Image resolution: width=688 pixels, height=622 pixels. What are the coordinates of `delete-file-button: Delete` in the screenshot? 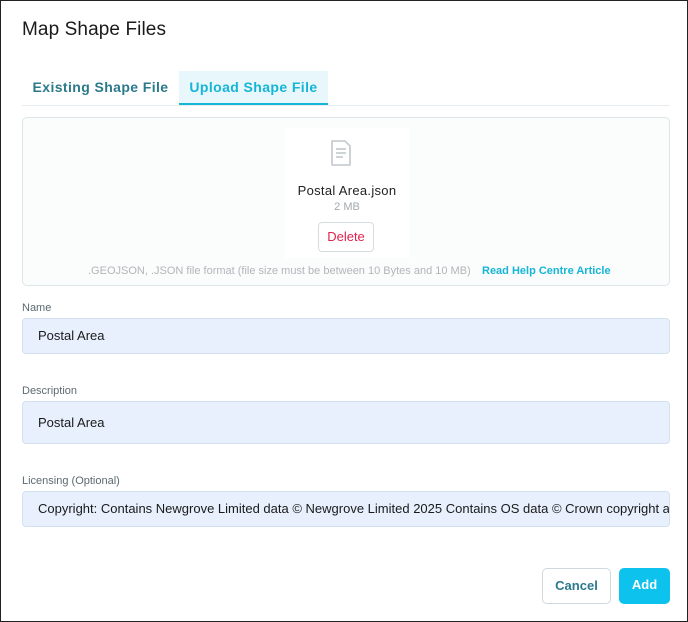 It's located at (346, 237).